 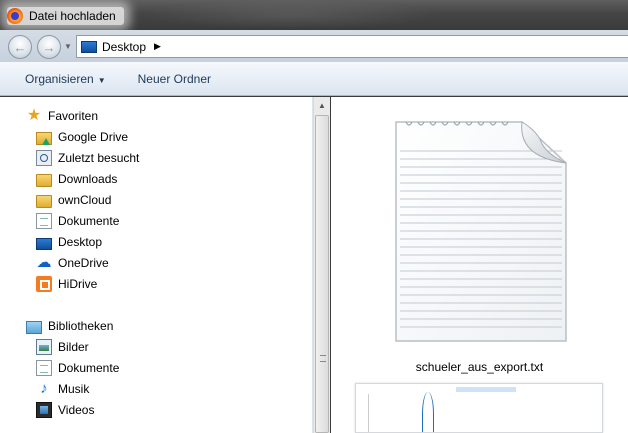 I want to click on nav-item-downloads: Downloads, so click(x=76, y=179).